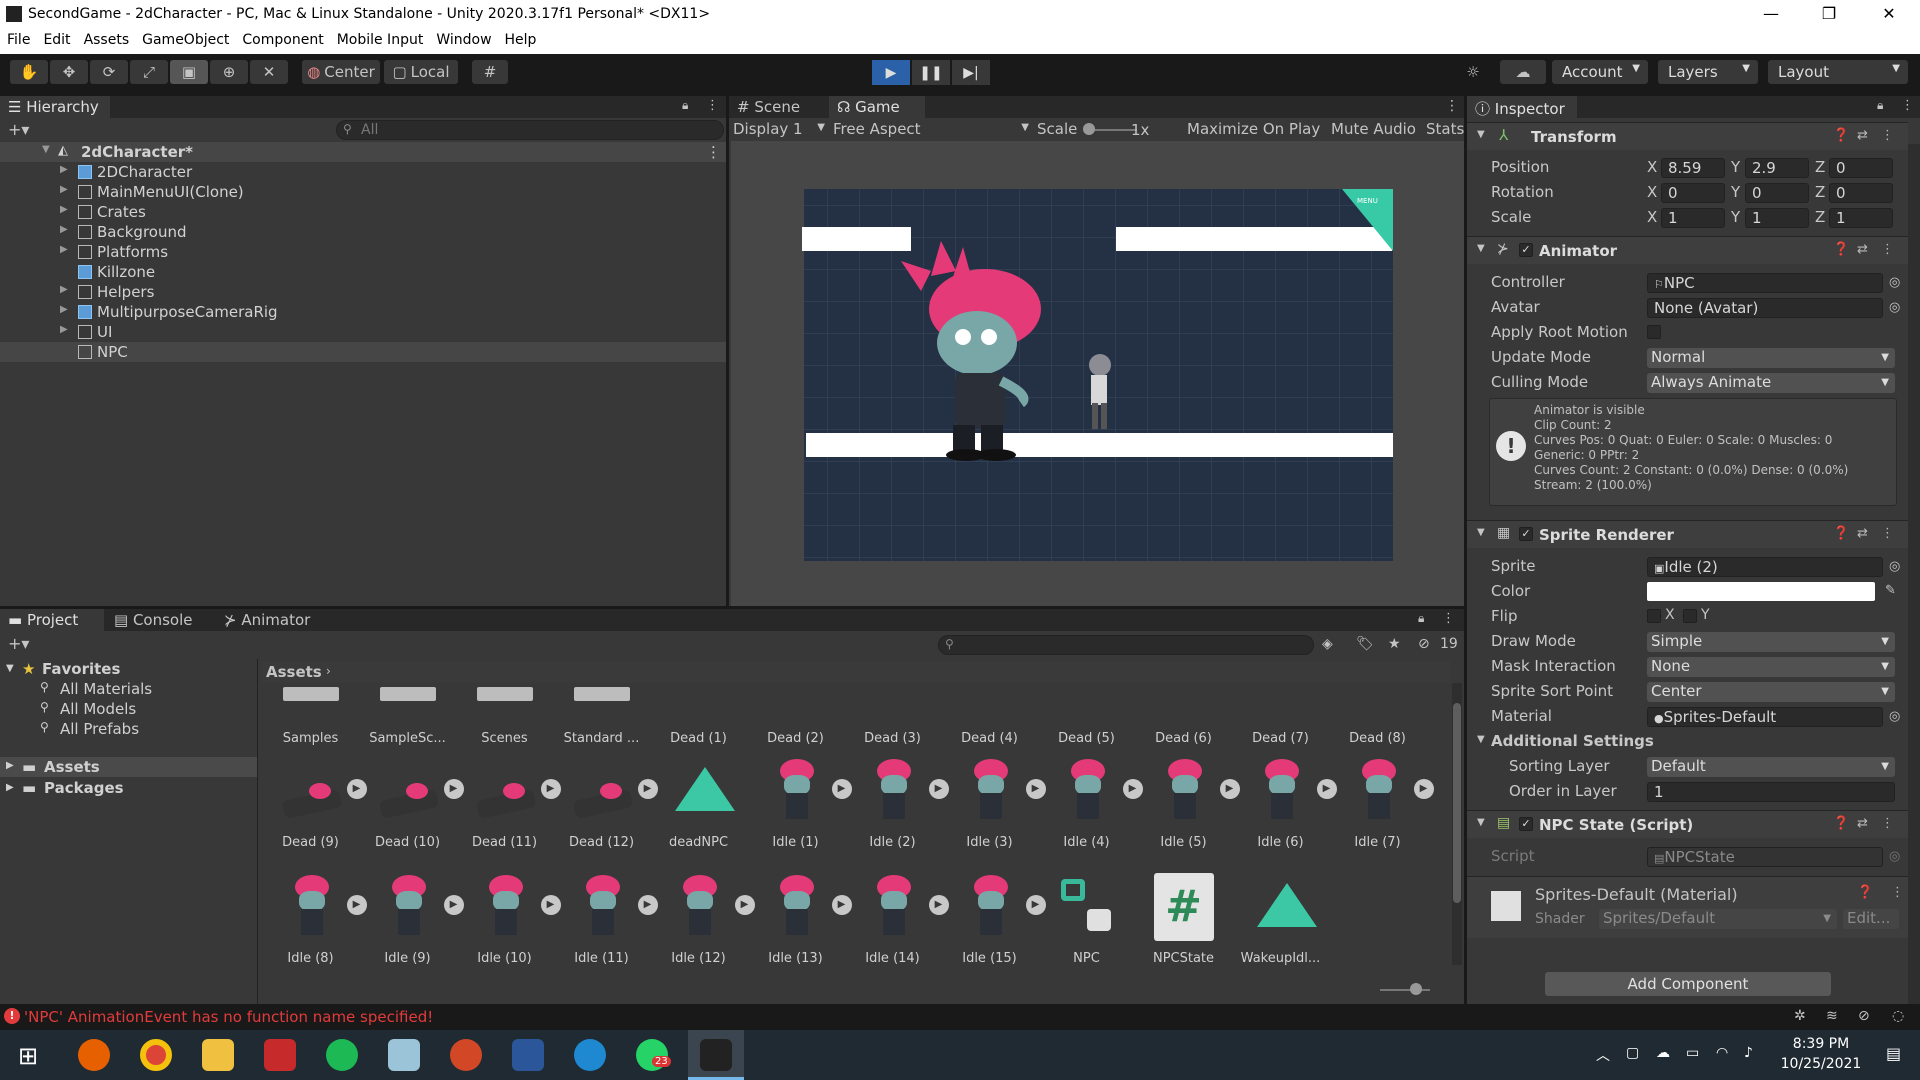  I want to click on avatar-field: None (Avatar), so click(1765, 308).